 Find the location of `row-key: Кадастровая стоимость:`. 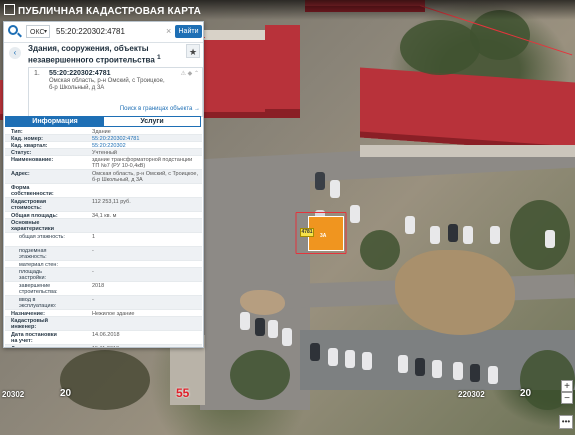

row-key: Кадастровая стоимость: is located at coordinates (29, 205).